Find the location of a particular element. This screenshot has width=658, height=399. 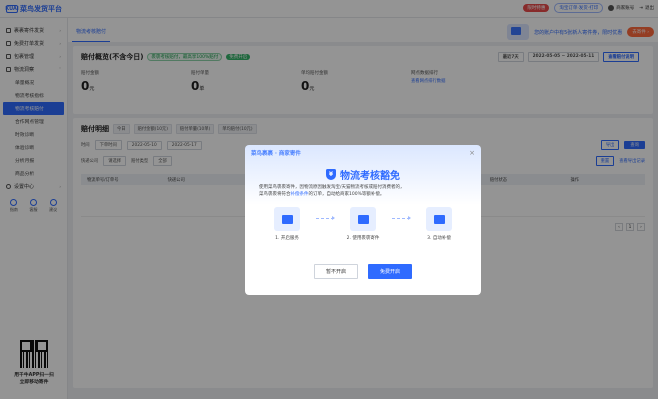

modal-brand: 菜鸟裹裹 · 商家寄件 is located at coordinates (276, 154).